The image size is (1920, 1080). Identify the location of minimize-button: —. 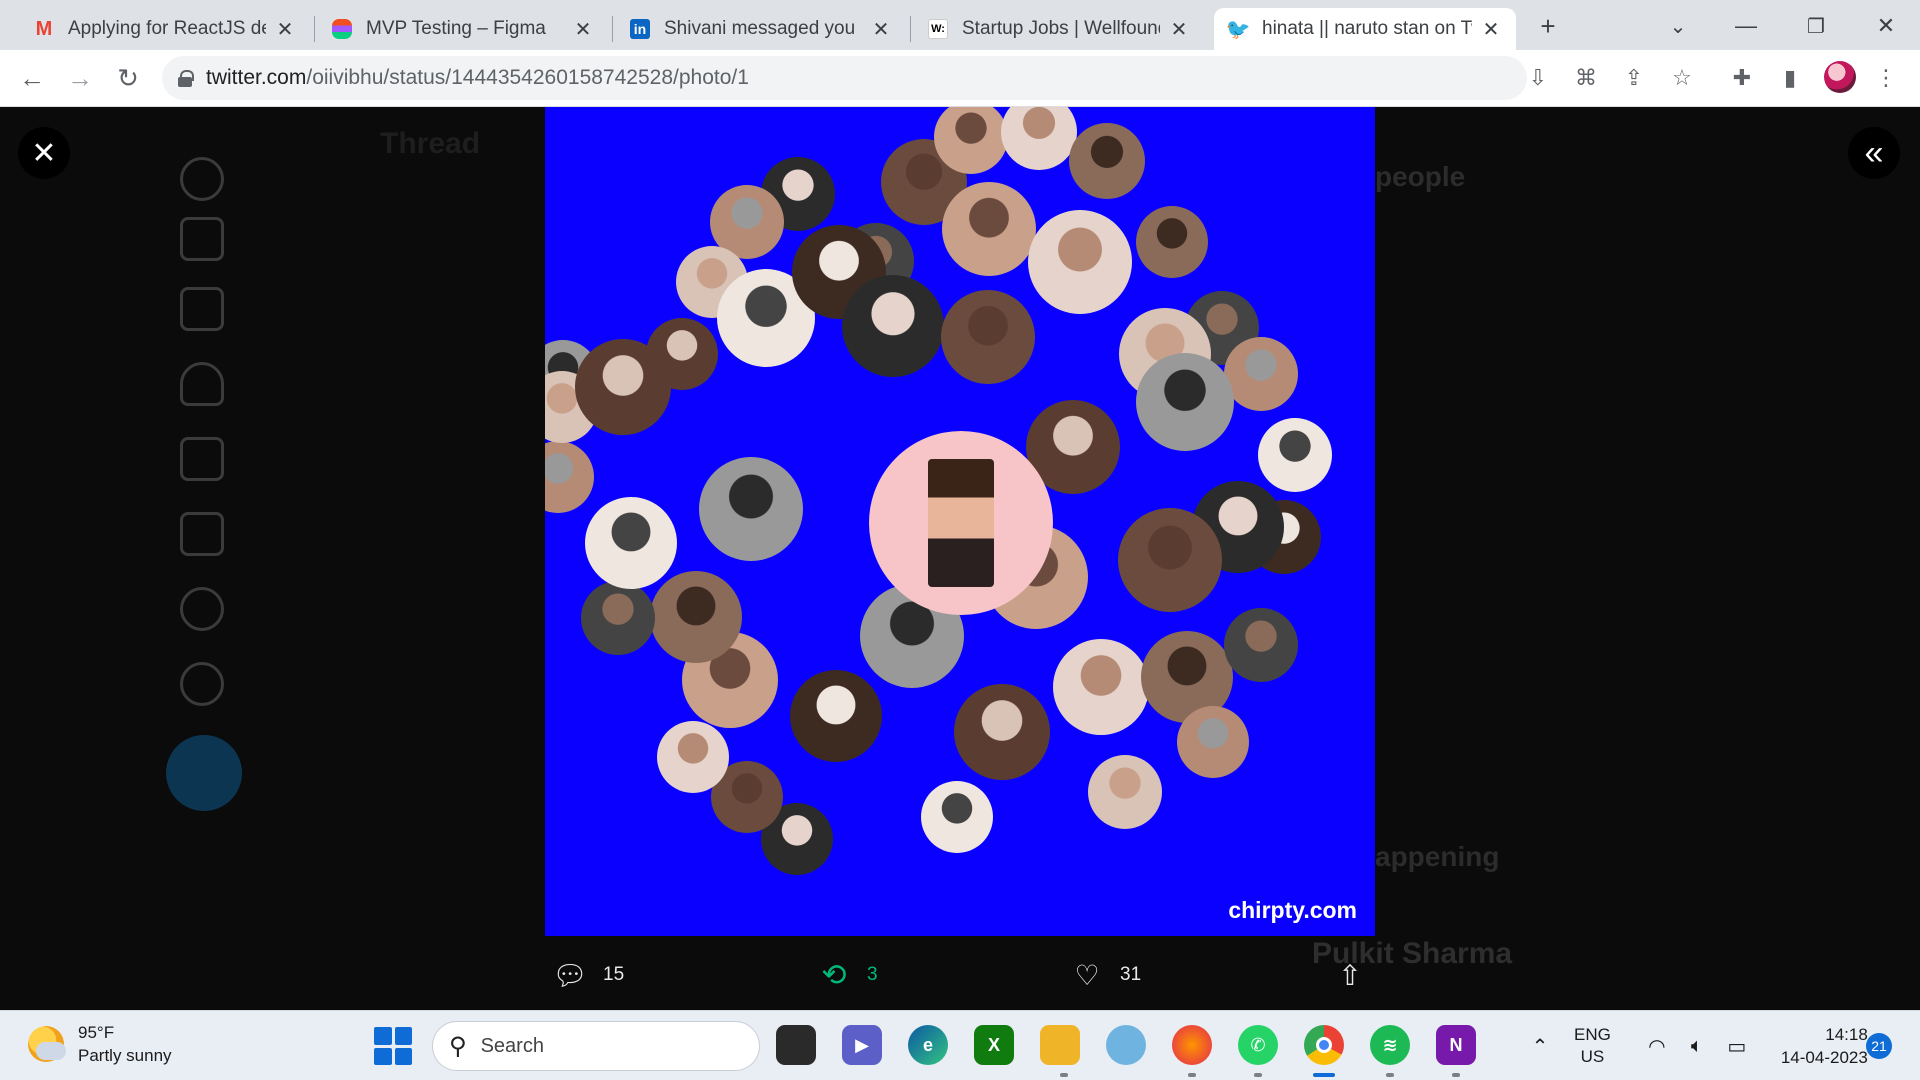
(1746, 26).